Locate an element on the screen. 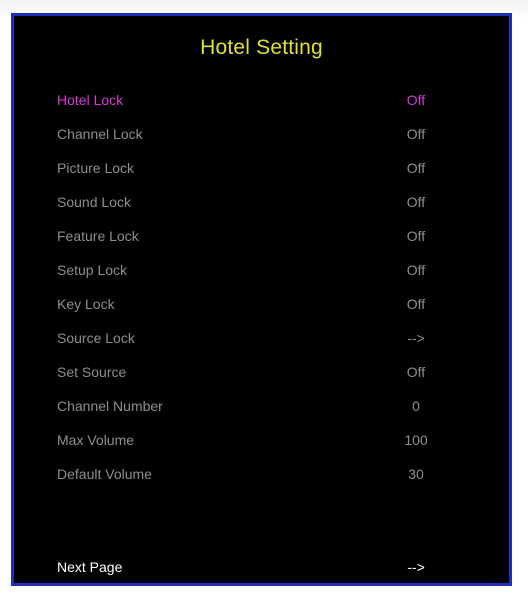  menu-item-setup-lock: Setup Lock Off is located at coordinates (267, 270).